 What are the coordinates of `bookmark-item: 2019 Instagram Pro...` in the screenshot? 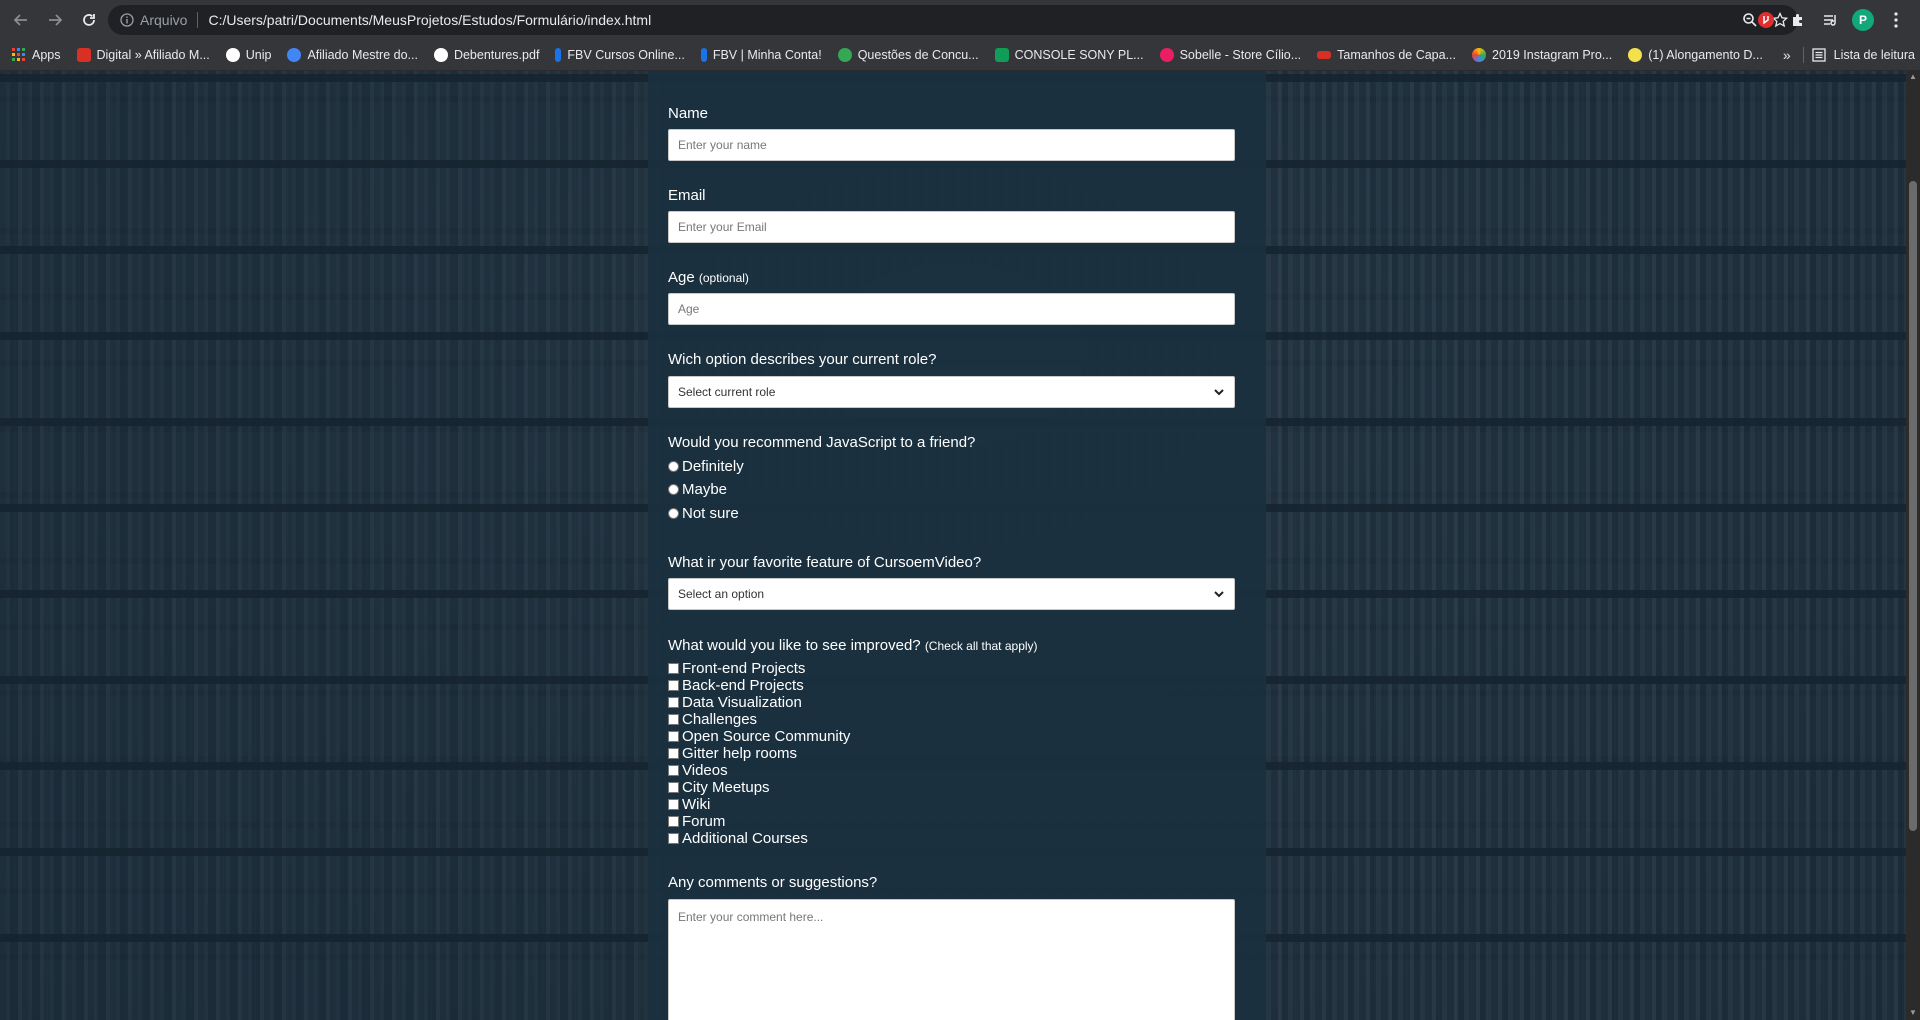 It's located at (1542, 55).